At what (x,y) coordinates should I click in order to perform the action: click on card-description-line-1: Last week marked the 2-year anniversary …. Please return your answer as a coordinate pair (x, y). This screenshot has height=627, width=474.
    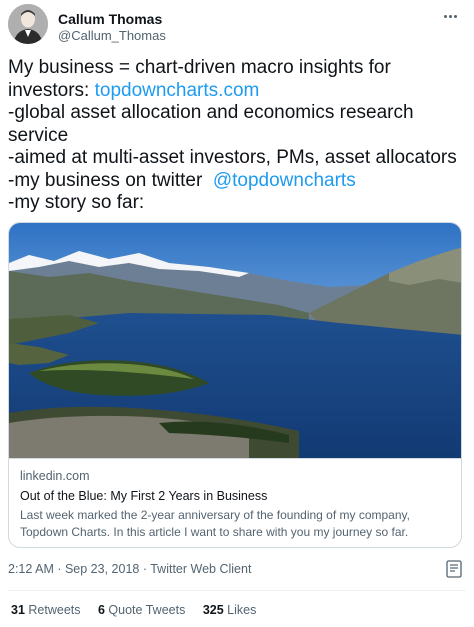
    Looking at the image, I should click on (215, 515).